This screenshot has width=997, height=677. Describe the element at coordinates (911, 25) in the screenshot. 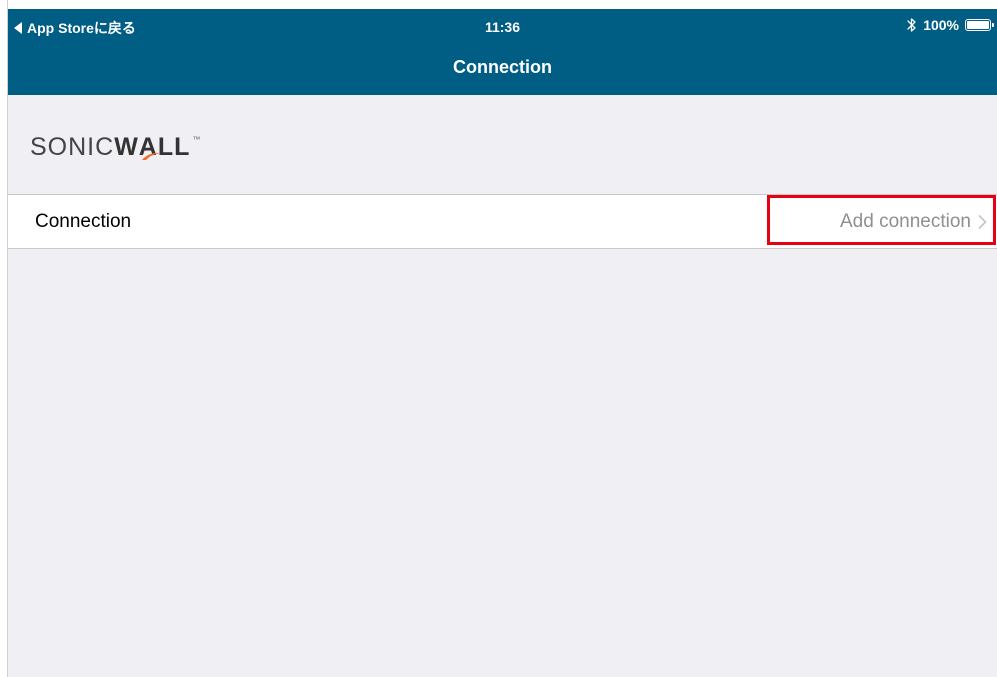

I see `bluetooth-icon` at that location.